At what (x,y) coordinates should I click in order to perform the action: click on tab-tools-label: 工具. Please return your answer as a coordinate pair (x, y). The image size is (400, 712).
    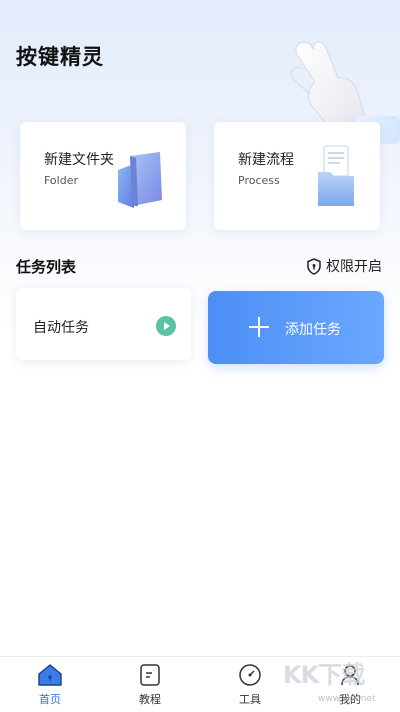
    Looking at the image, I should click on (250, 699).